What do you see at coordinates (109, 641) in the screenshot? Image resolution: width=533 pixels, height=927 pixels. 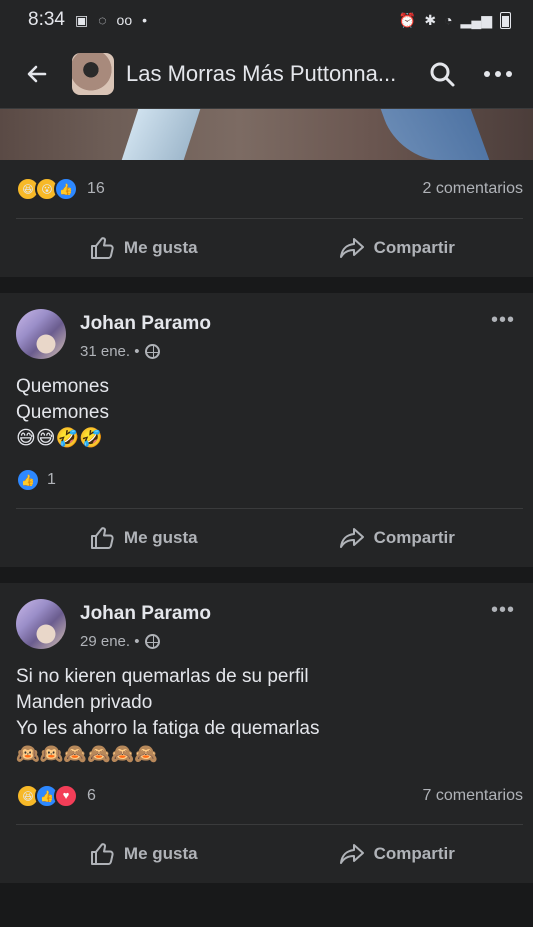 I see `post-date: 29 ene. •` at bounding box center [109, 641].